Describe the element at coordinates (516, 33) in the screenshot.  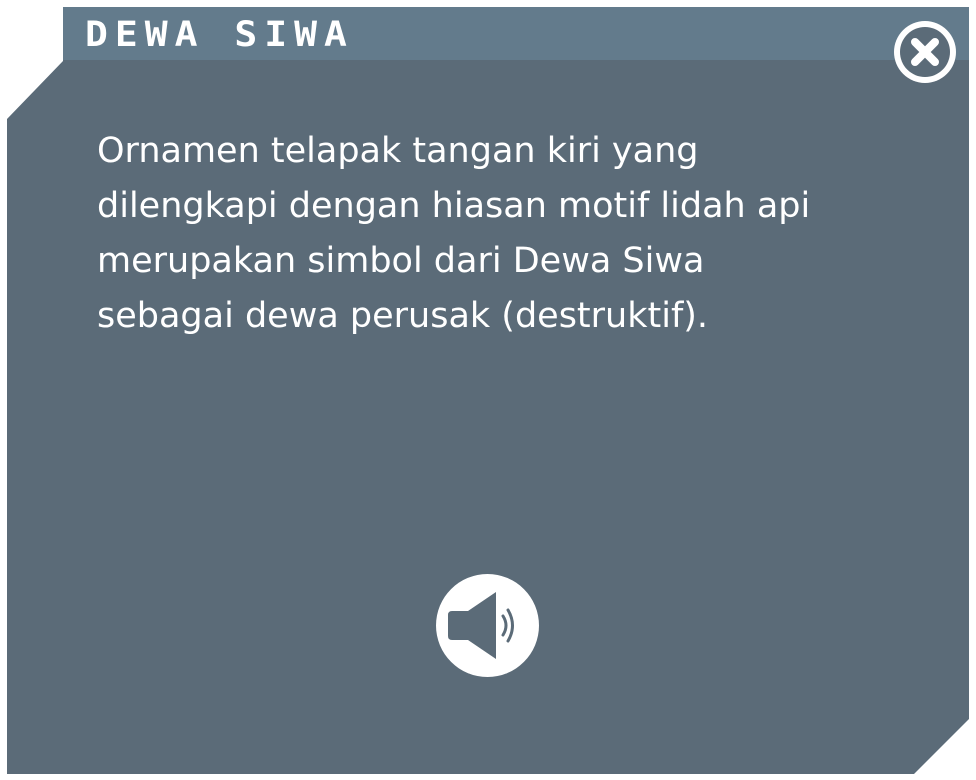
I see `title-bar: DEWA SIWA` at that location.